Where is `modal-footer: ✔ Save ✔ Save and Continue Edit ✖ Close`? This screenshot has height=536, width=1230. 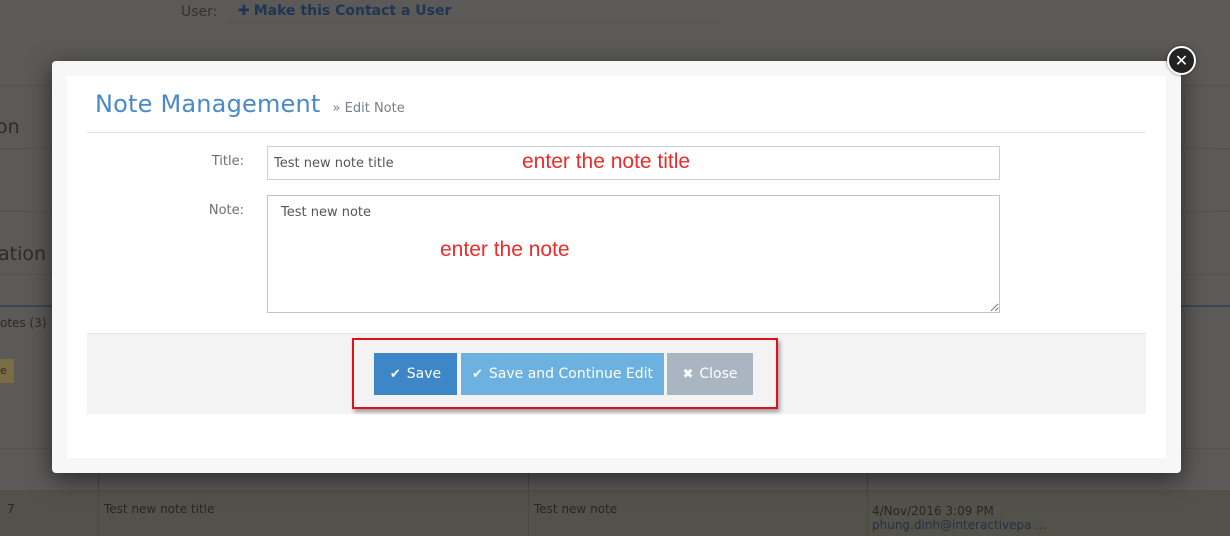 modal-footer: ✔ Save ✔ Save and Continue Edit ✖ Close is located at coordinates (616, 373).